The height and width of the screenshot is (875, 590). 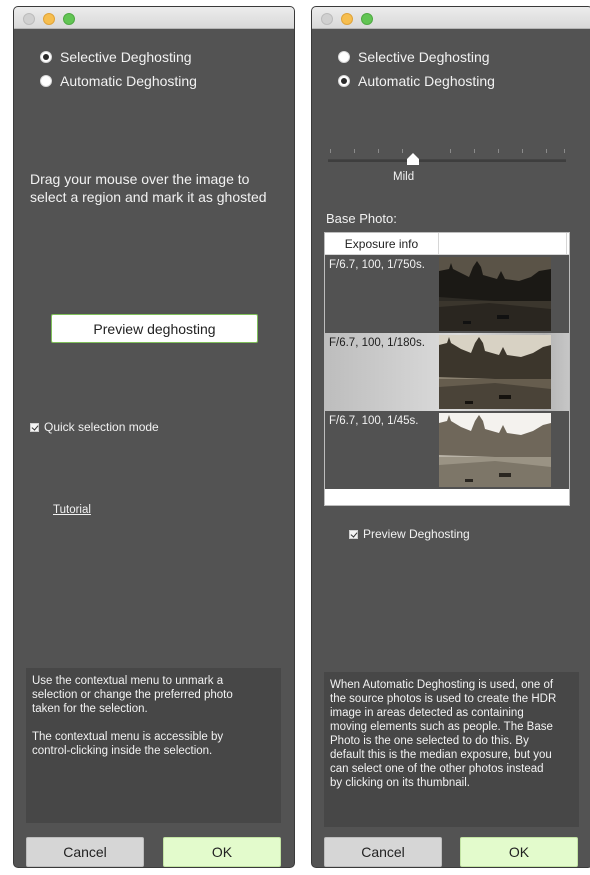 What do you see at coordinates (377, 343) in the screenshot?
I see `exposure-value: F/6.7, 100, 1/180s.` at bounding box center [377, 343].